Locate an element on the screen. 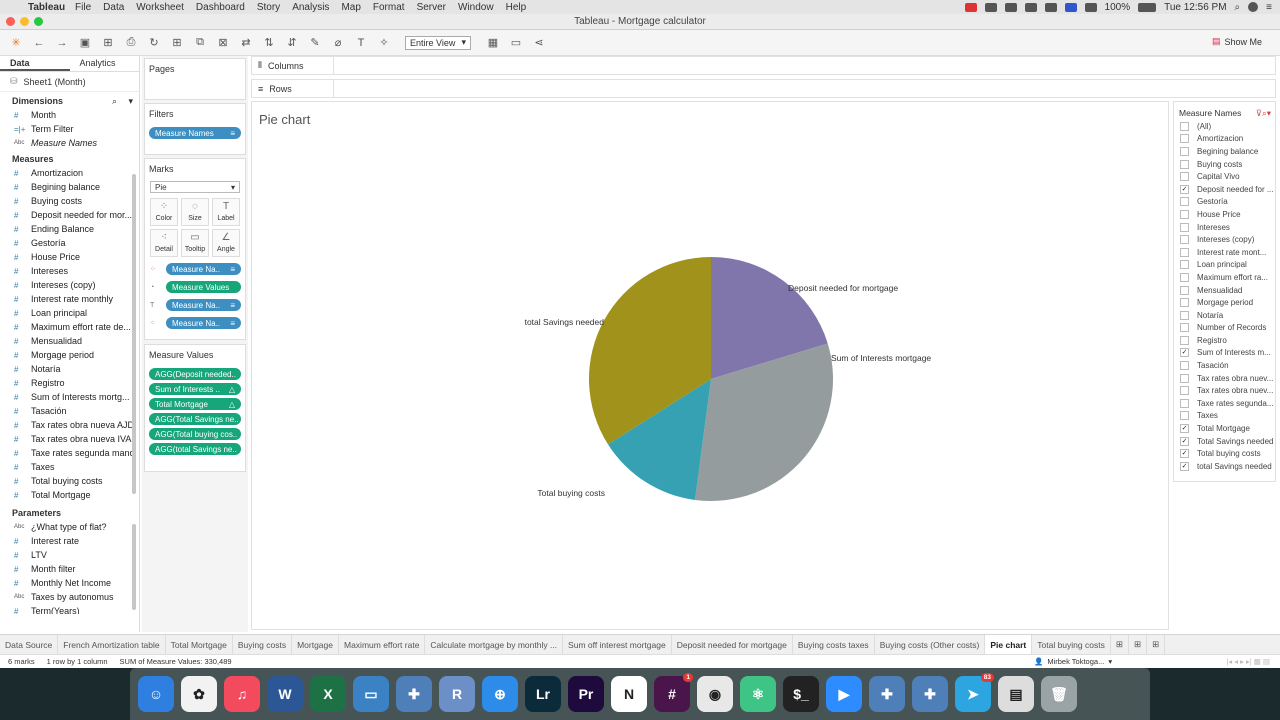 This screenshot has width=1280, height=720. sort-ascending-icon: ⇅ is located at coordinates (269, 43).